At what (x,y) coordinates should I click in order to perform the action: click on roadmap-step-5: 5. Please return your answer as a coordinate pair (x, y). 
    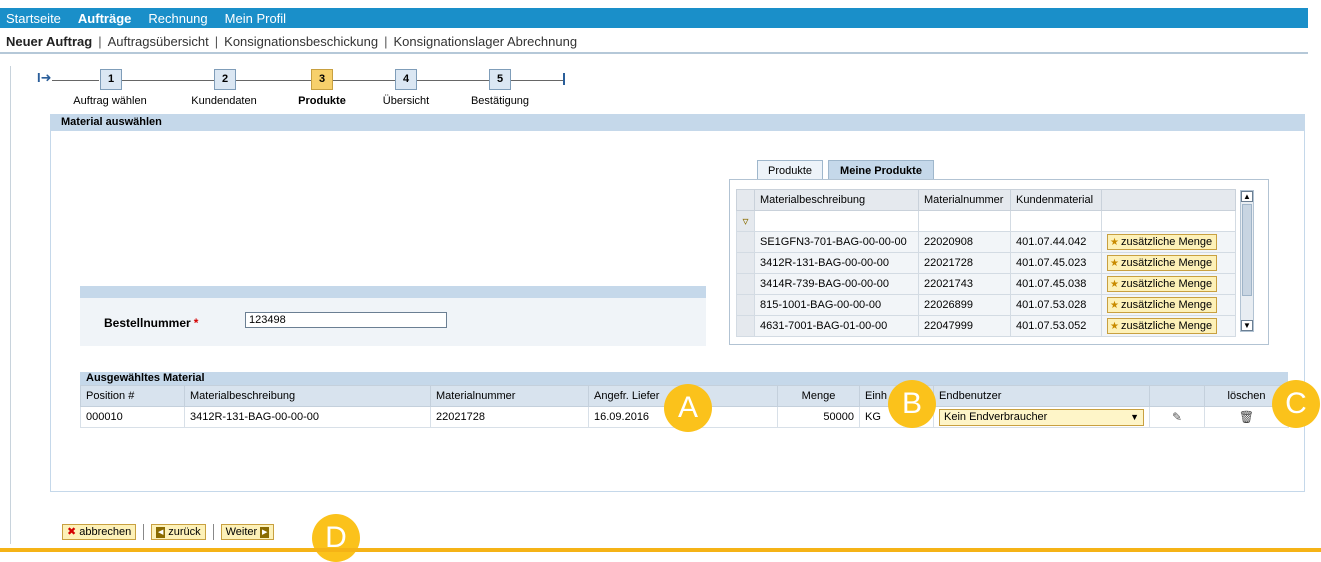
    Looking at the image, I should click on (500, 79).